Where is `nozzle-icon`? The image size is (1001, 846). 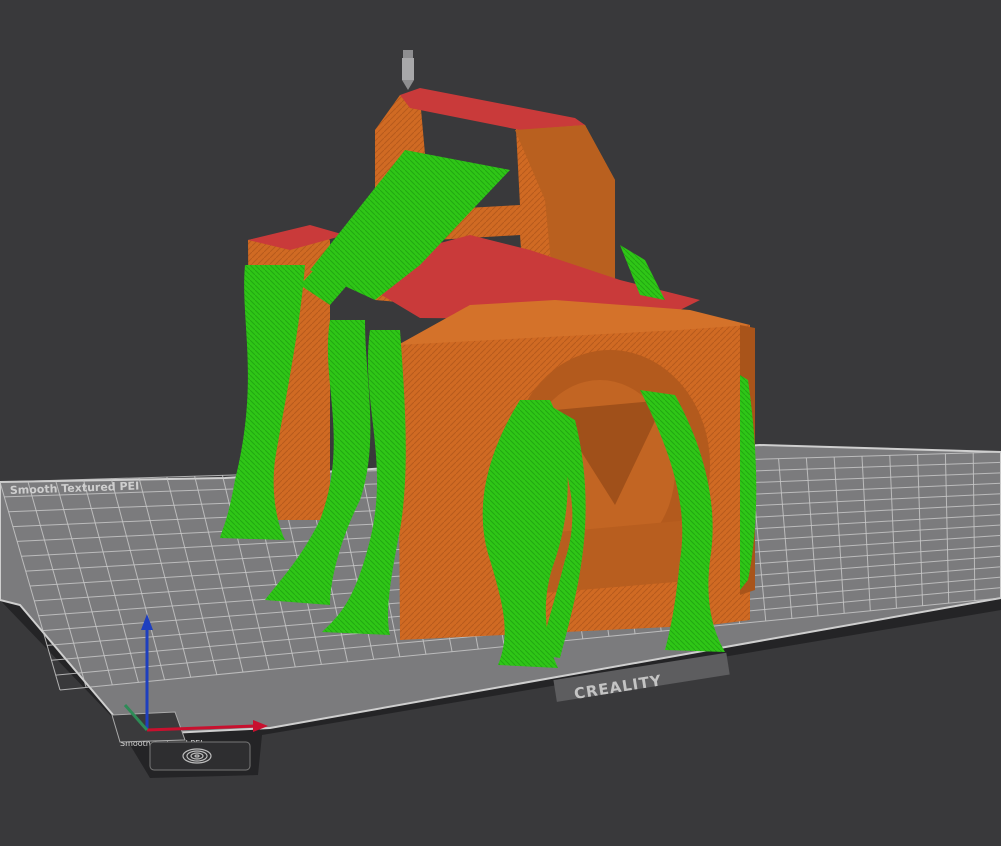
nozzle-icon is located at coordinates (408, 70).